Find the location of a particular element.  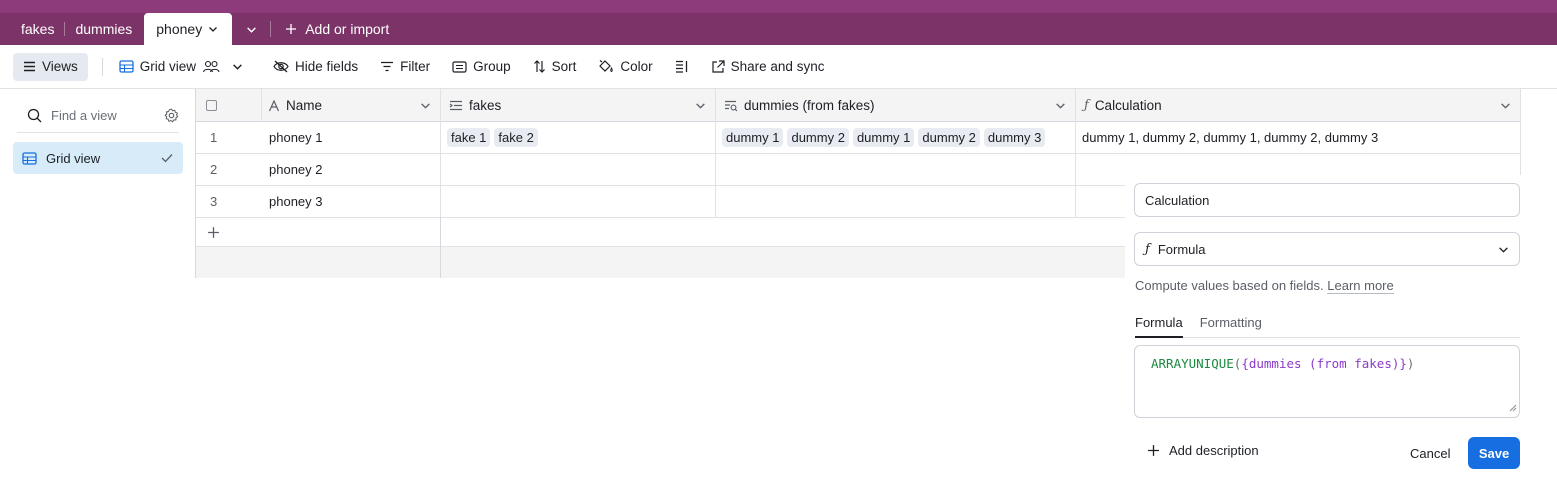

color-button: Color is located at coordinates (625, 67).